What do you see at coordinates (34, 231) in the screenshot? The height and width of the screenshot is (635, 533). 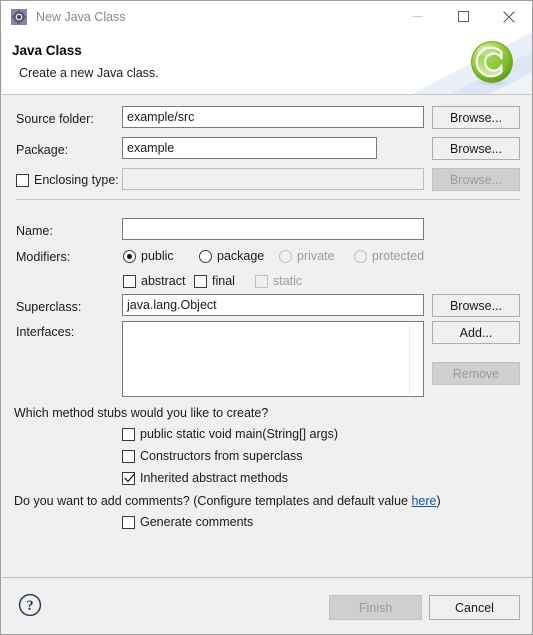 I see `name-label: Name:` at bounding box center [34, 231].